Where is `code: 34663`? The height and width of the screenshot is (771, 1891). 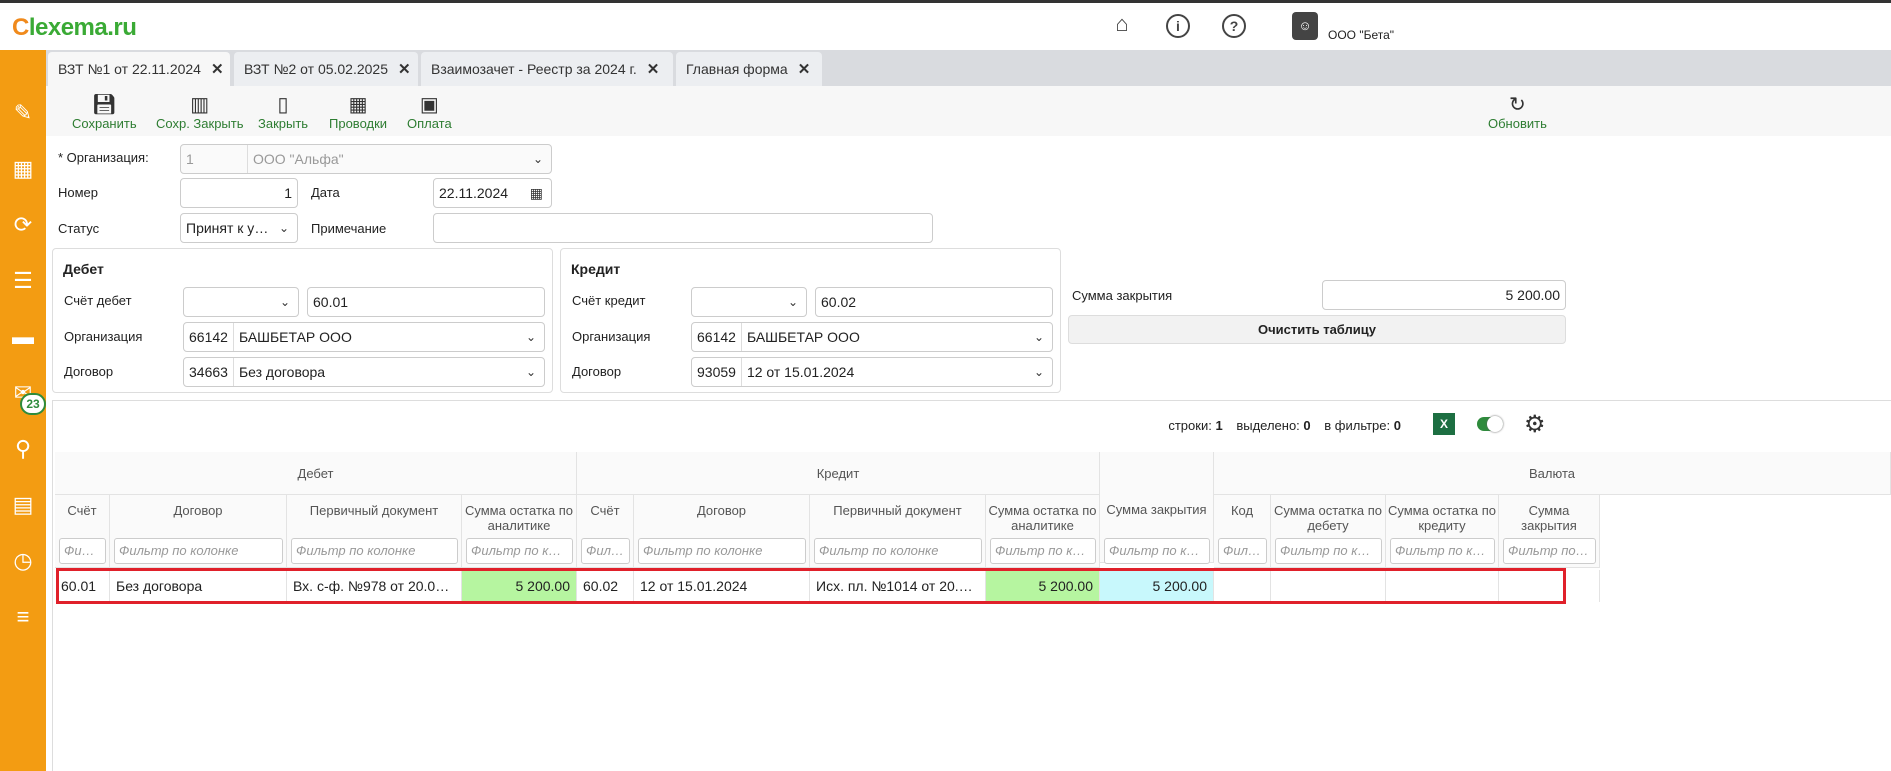
code: 34663 is located at coordinates (211, 372).